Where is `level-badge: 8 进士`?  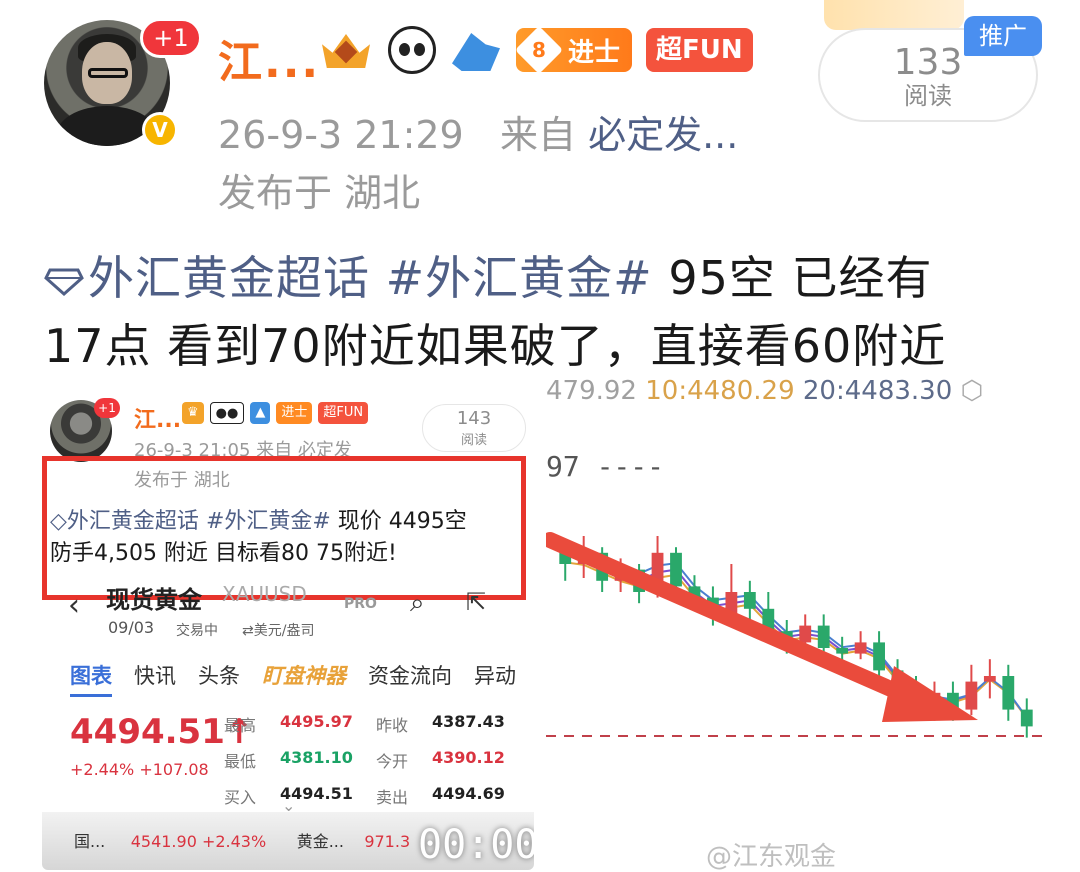 level-badge: 8 进士 is located at coordinates (573, 50).